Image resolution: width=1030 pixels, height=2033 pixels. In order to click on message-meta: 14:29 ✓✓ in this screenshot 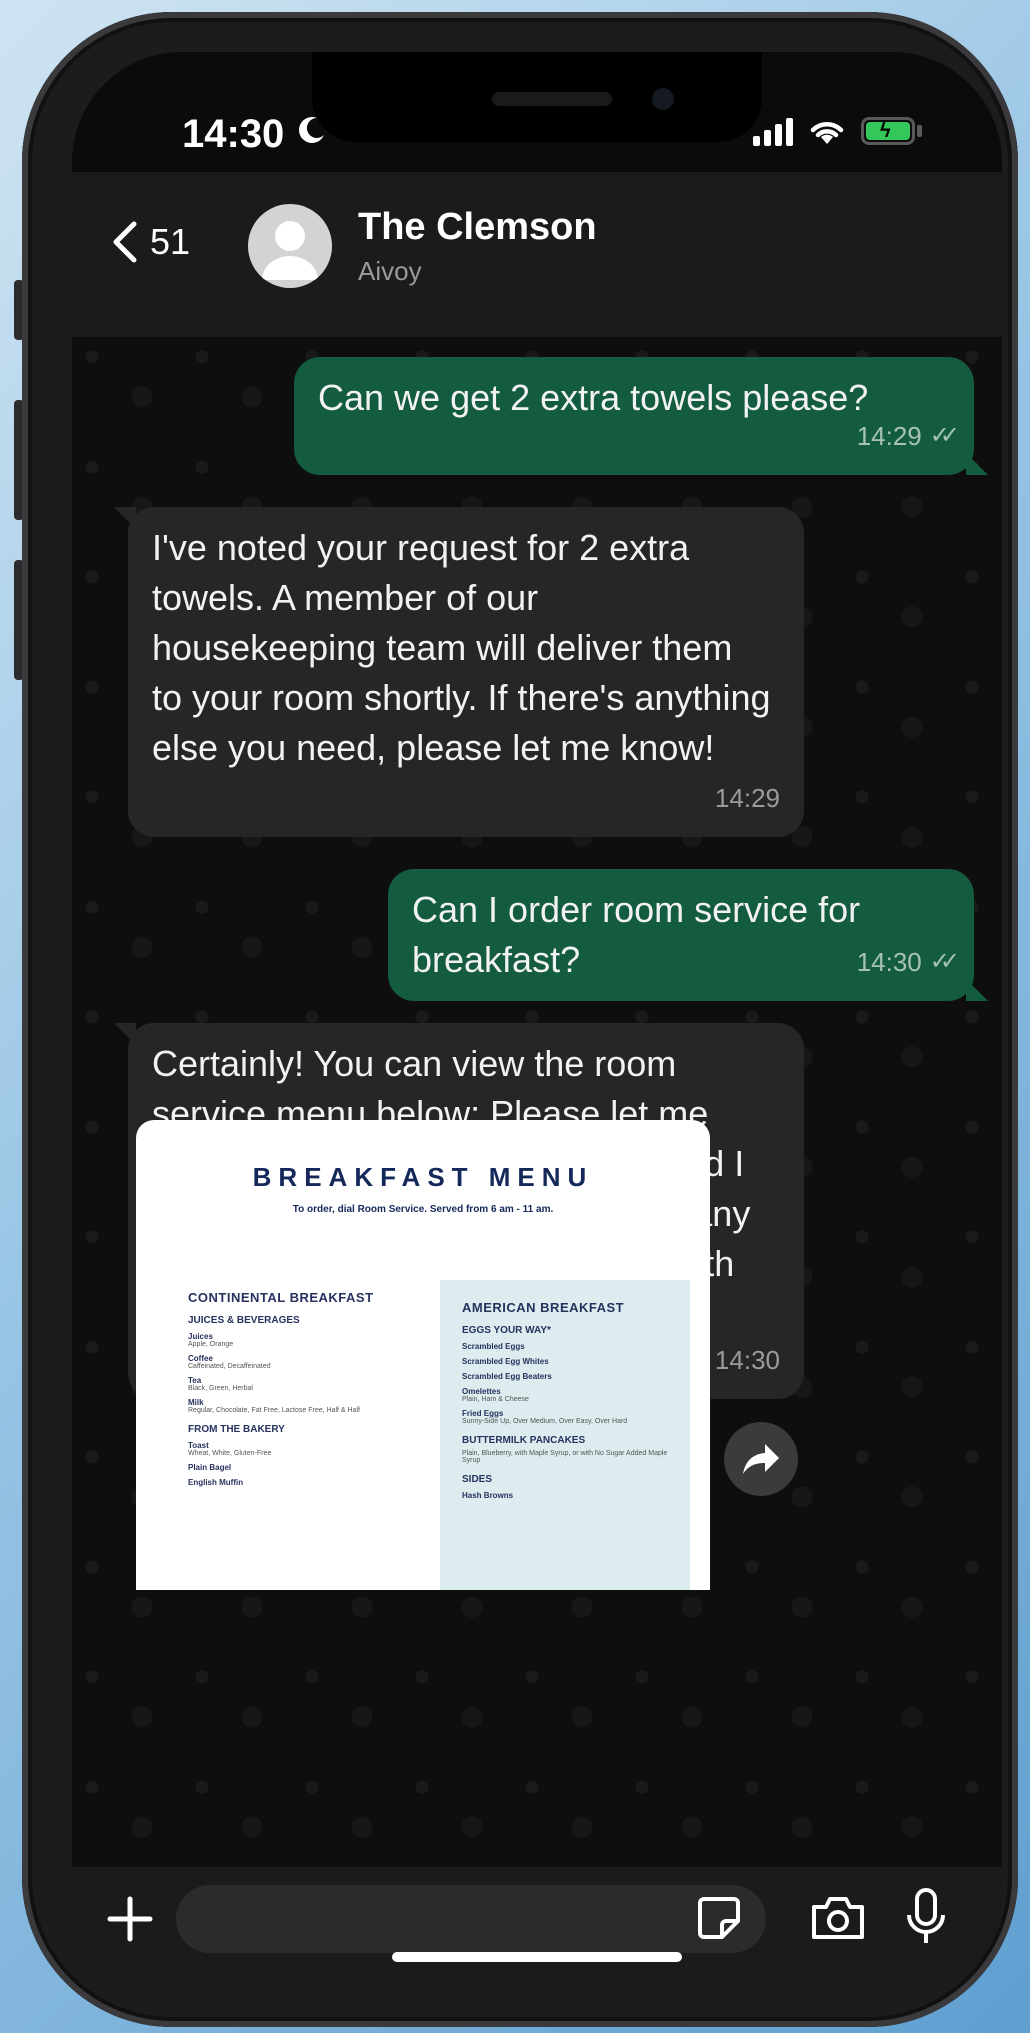, I will do `click(908, 436)`.